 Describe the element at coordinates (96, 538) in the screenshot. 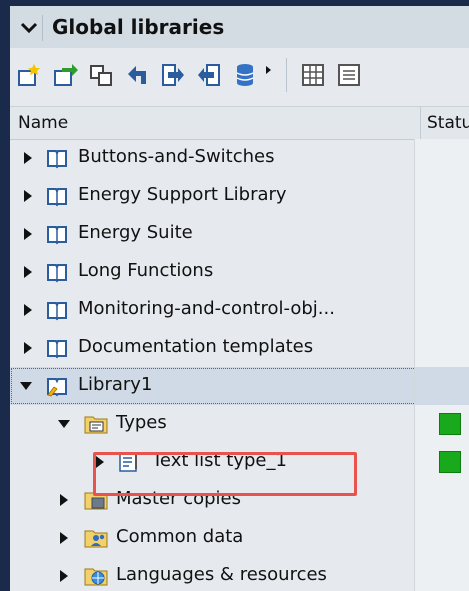

I see `common-data-folder-icon` at that location.